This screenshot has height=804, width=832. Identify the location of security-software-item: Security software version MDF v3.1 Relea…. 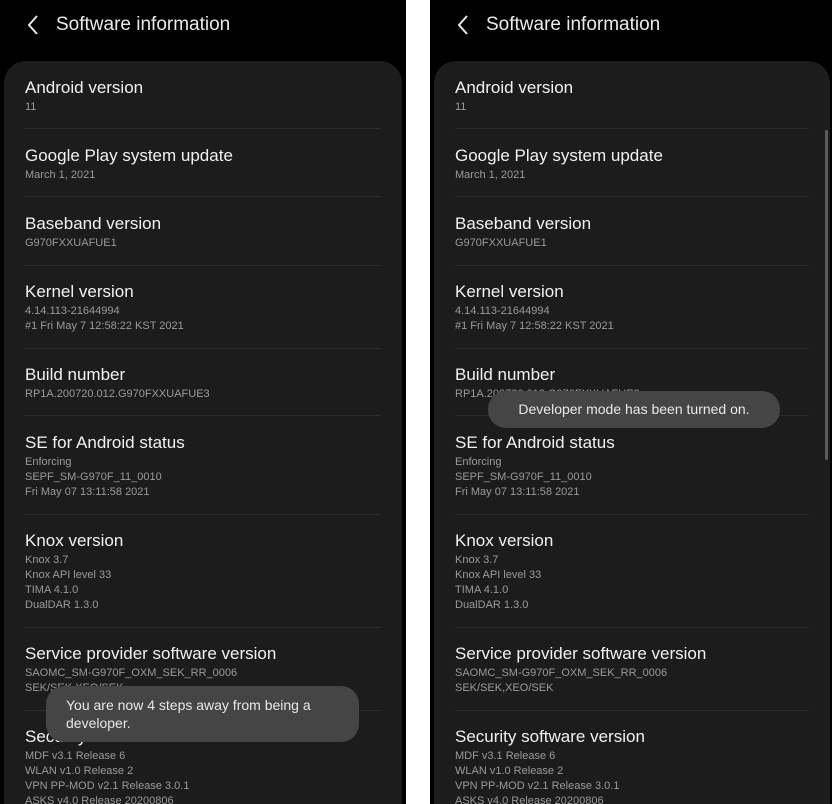
(632, 765).